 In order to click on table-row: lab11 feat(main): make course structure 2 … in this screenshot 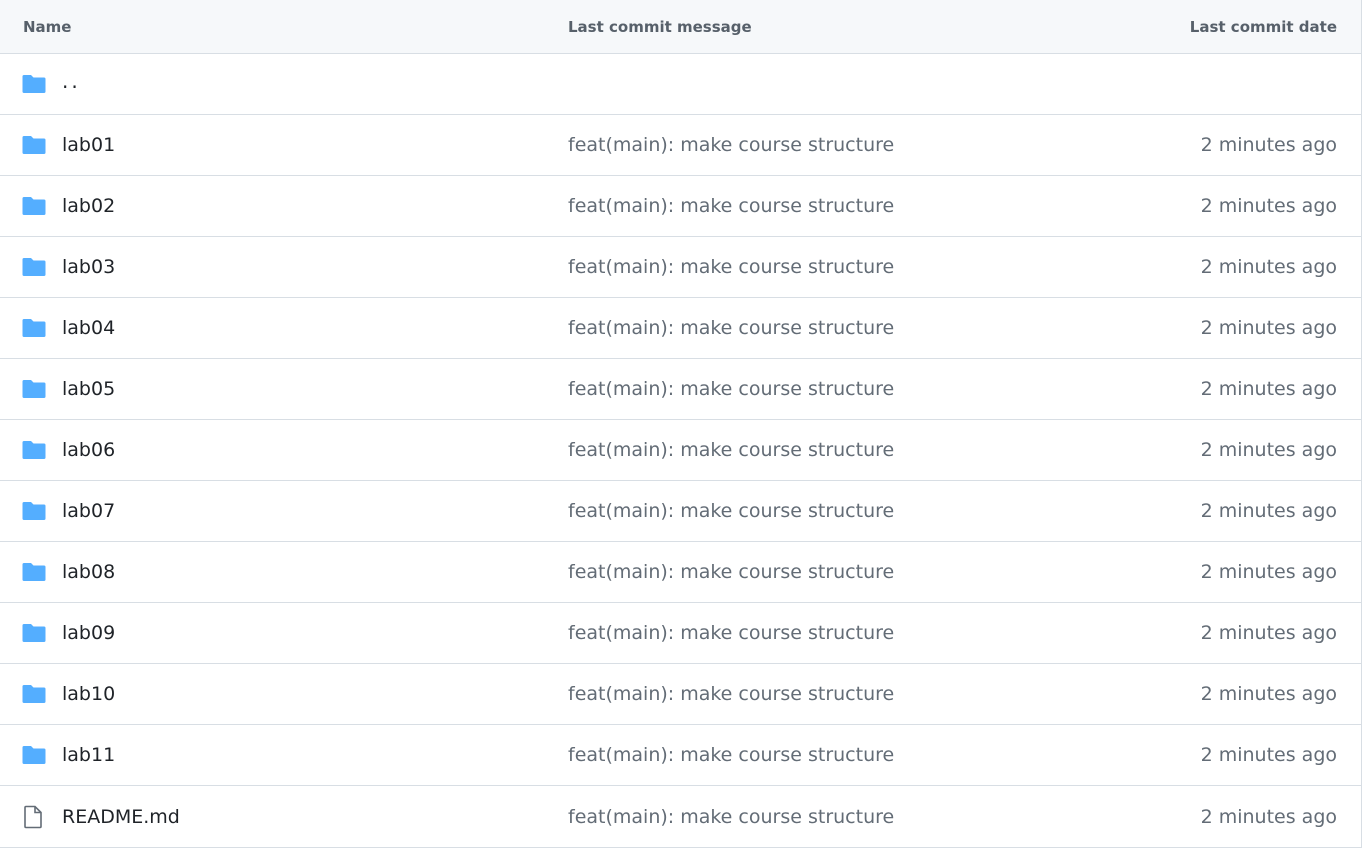, I will do `click(680, 755)`.